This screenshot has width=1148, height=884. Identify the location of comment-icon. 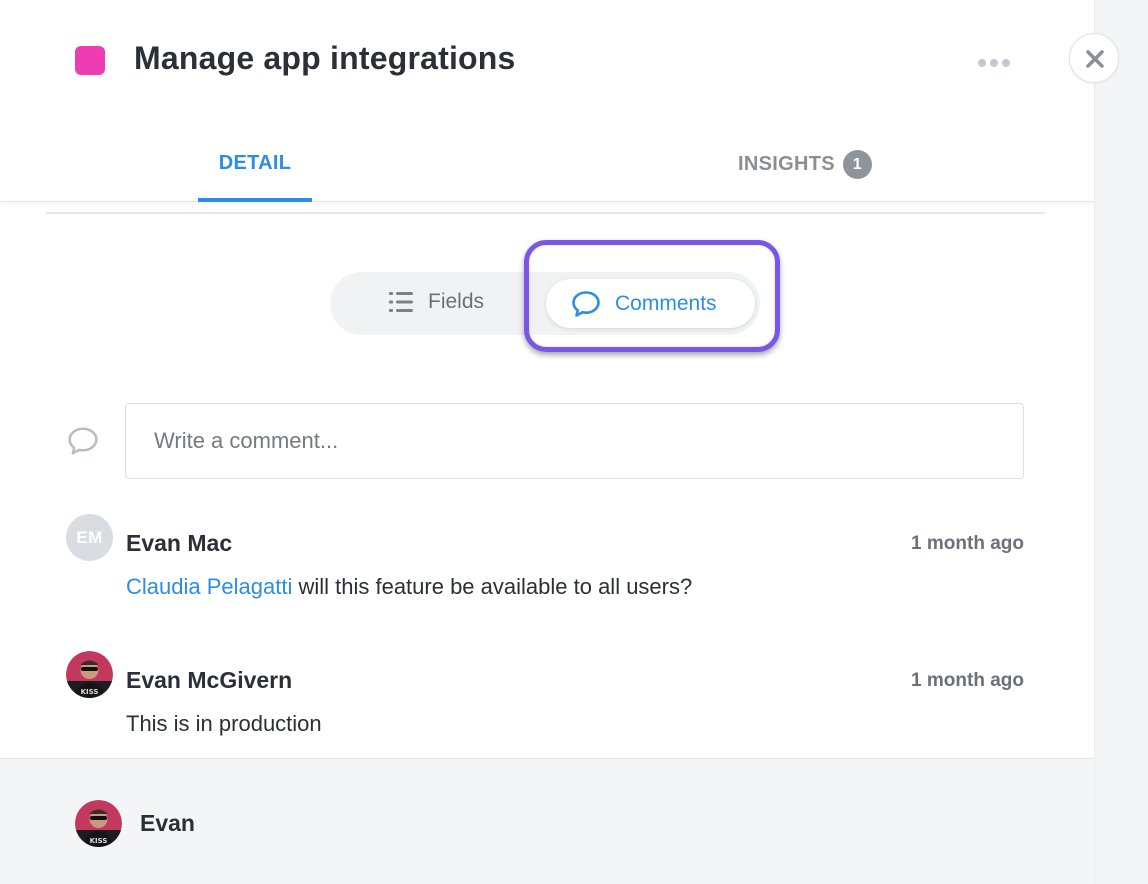
(83, 441).